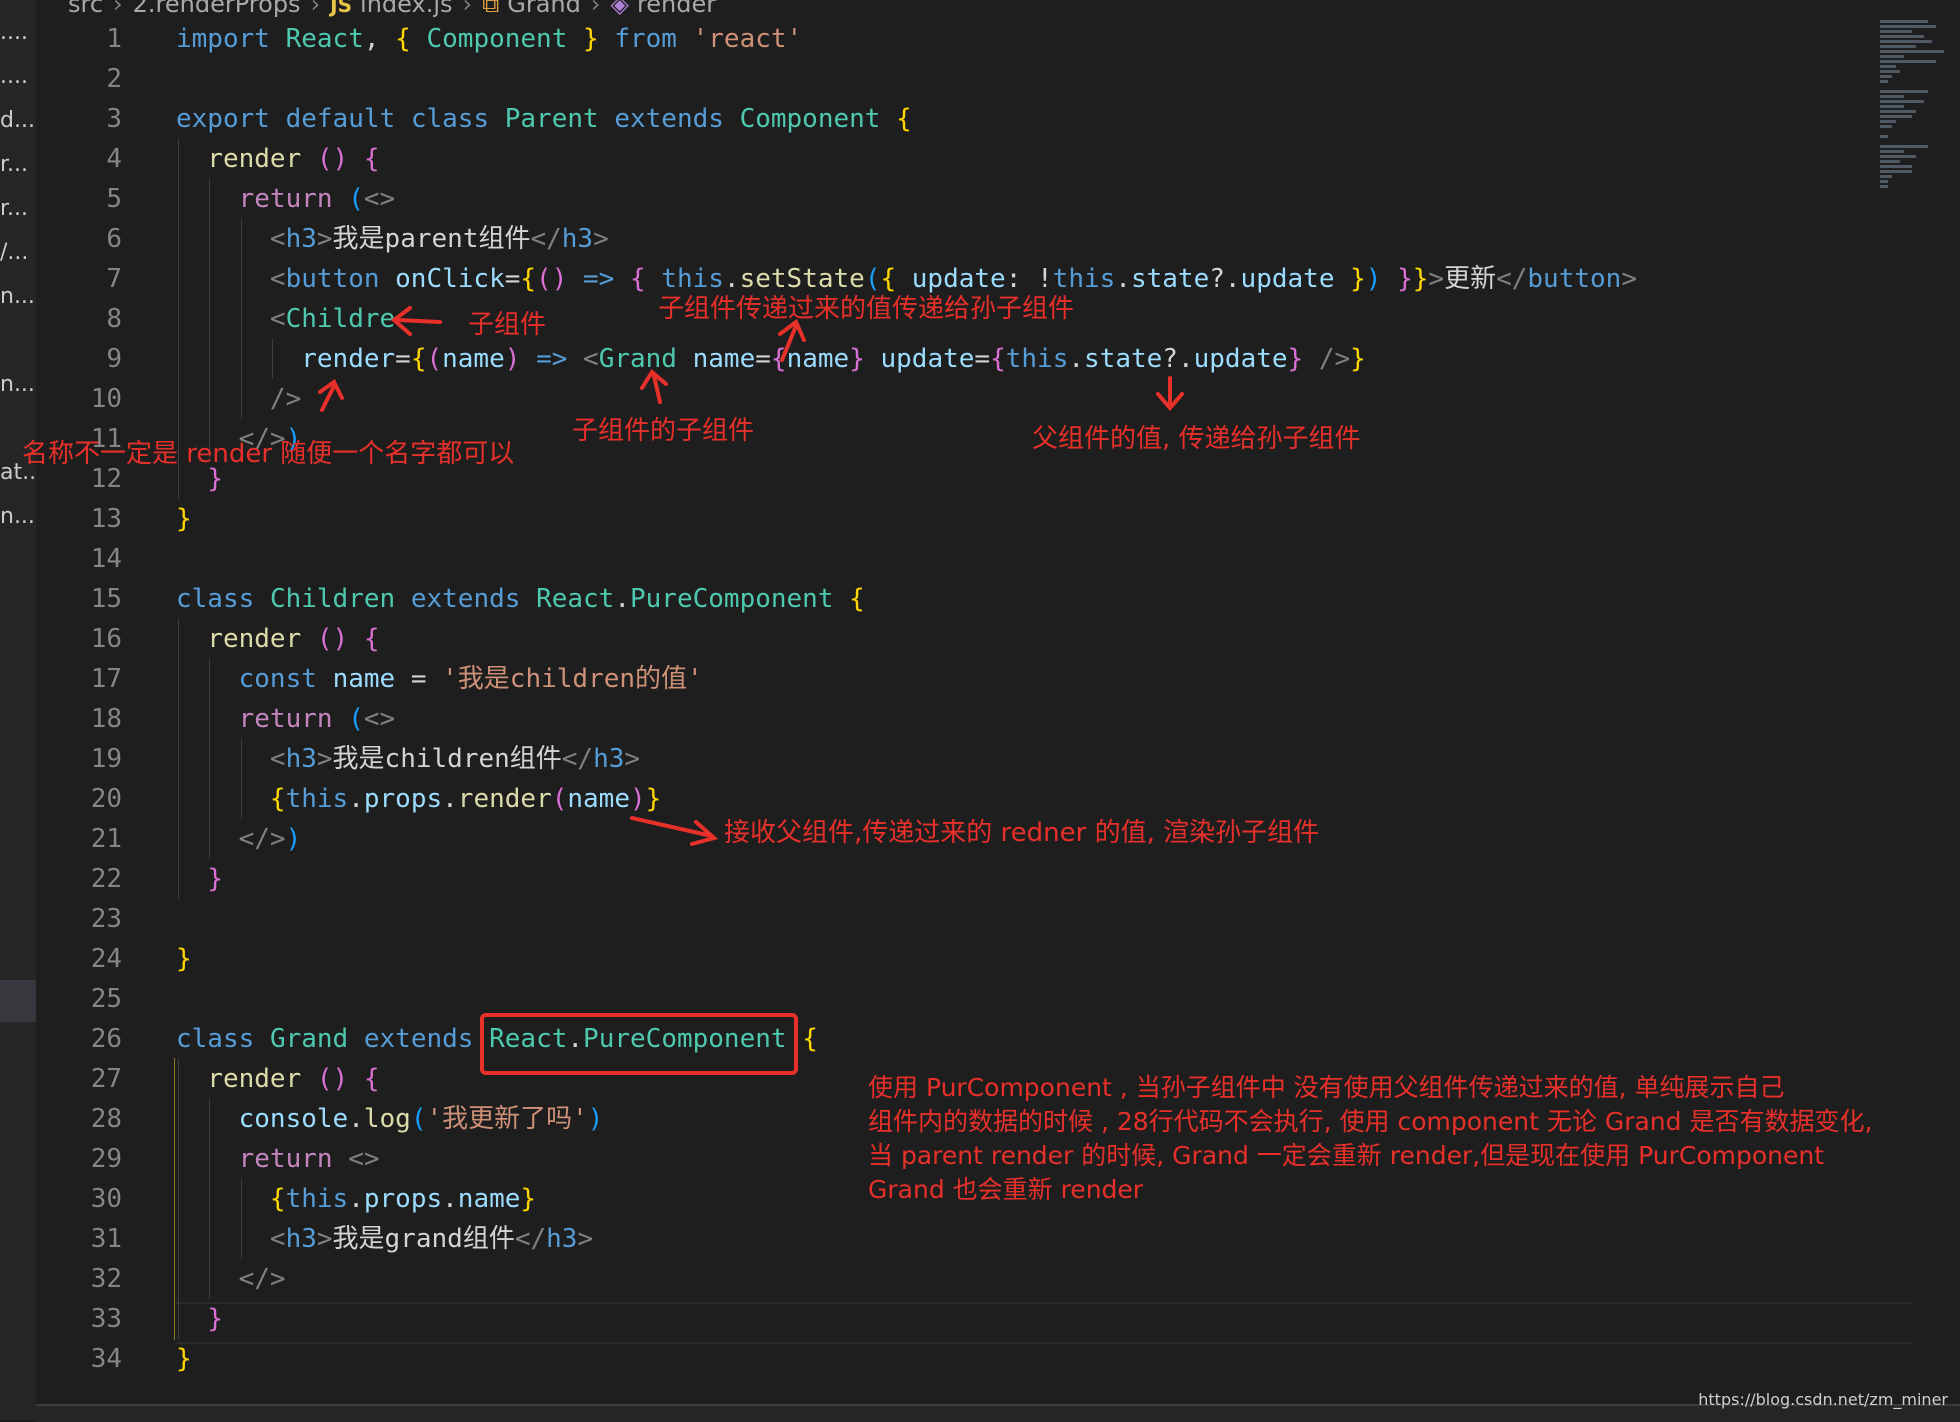  Describe the element at coordinates (408, 759) in the screenshot. I see `code-text: <h3>我是children组件</h3>` at that location.